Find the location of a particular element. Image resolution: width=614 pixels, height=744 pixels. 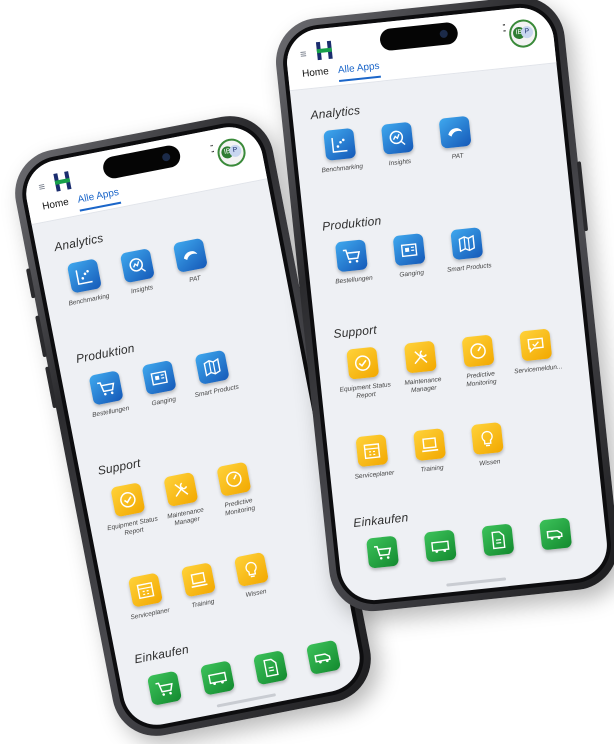

section-title: Einkaufen is located at coordinates (161, 654).